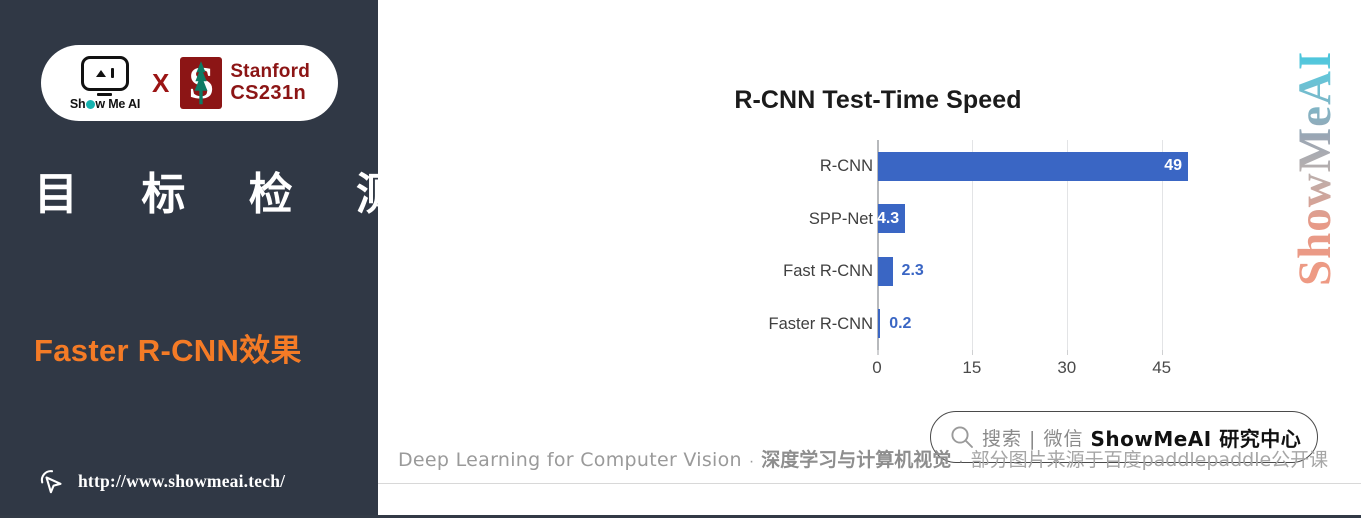 Image resolution: width=1361 pixels, height=518 pixels. What do you see at coordinates (856, 460) in the screenshot?
I see `footer-chinese-bold: 深度学习与计算机视觉` at bounding box center [856, 460].